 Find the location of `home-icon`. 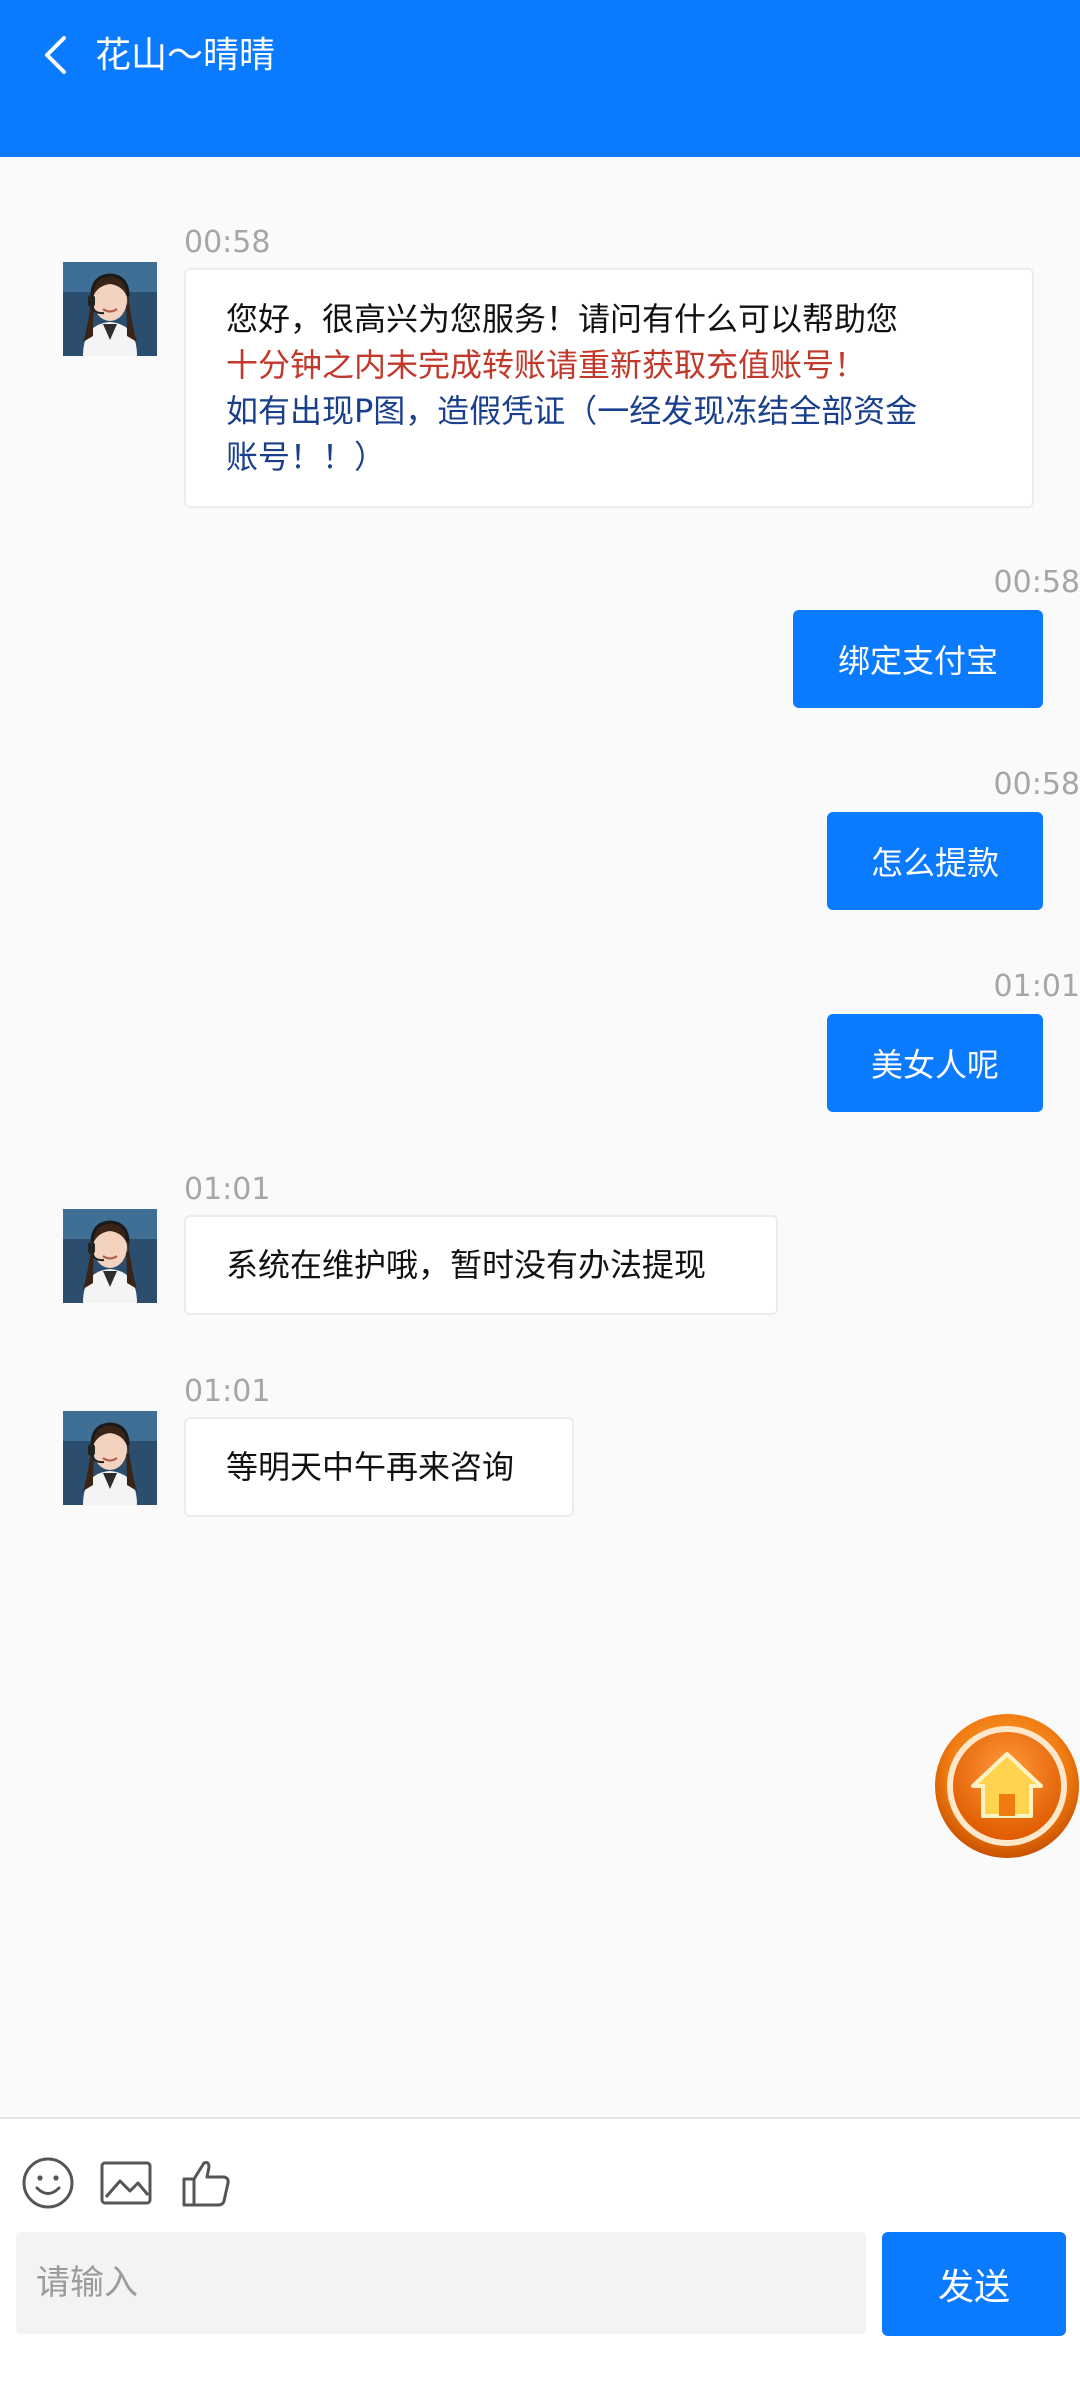

home-icon is located at coordinates (1007, 1786).